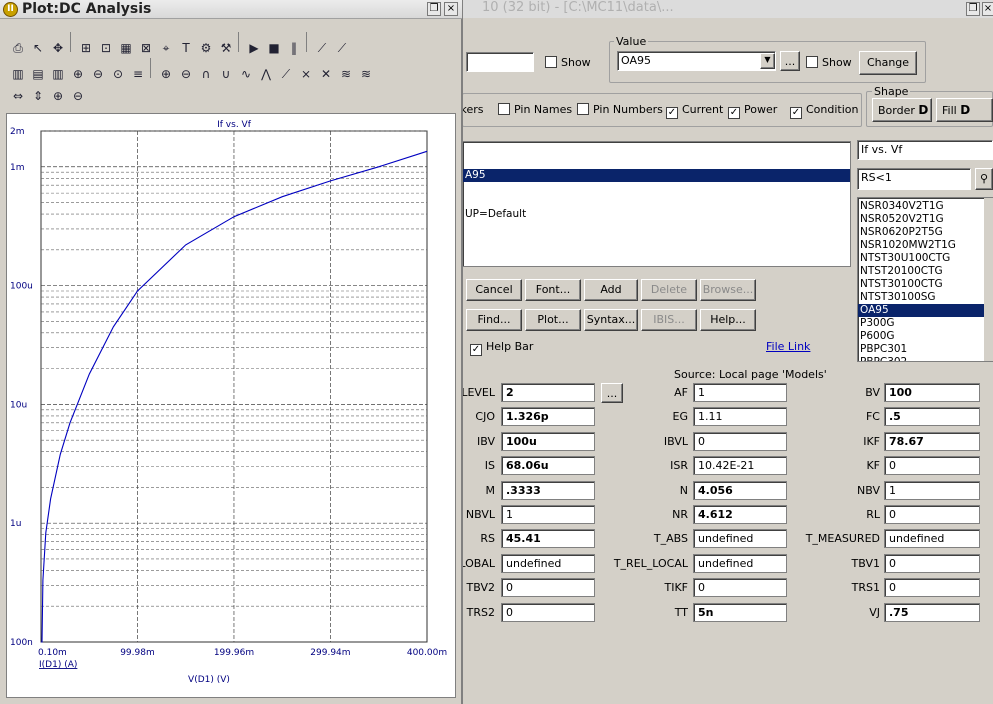  What do you see at coordinates (535, 109) in the screenshot?
I see `pin-names-checkbox: Pin Names` at bounding box center [535, 109].